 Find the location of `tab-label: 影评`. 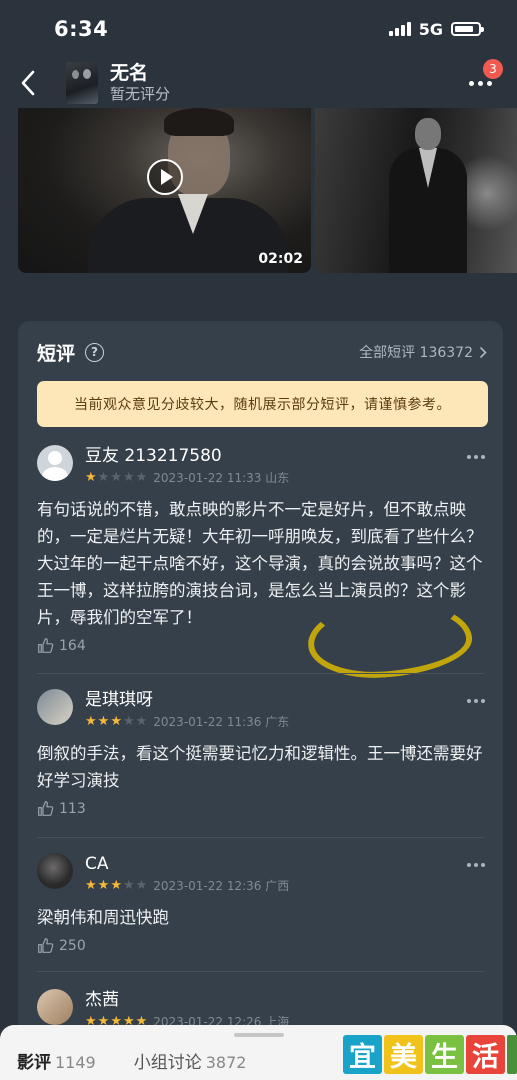

tab-label: 影评 is located at coordinates (34, 1063).